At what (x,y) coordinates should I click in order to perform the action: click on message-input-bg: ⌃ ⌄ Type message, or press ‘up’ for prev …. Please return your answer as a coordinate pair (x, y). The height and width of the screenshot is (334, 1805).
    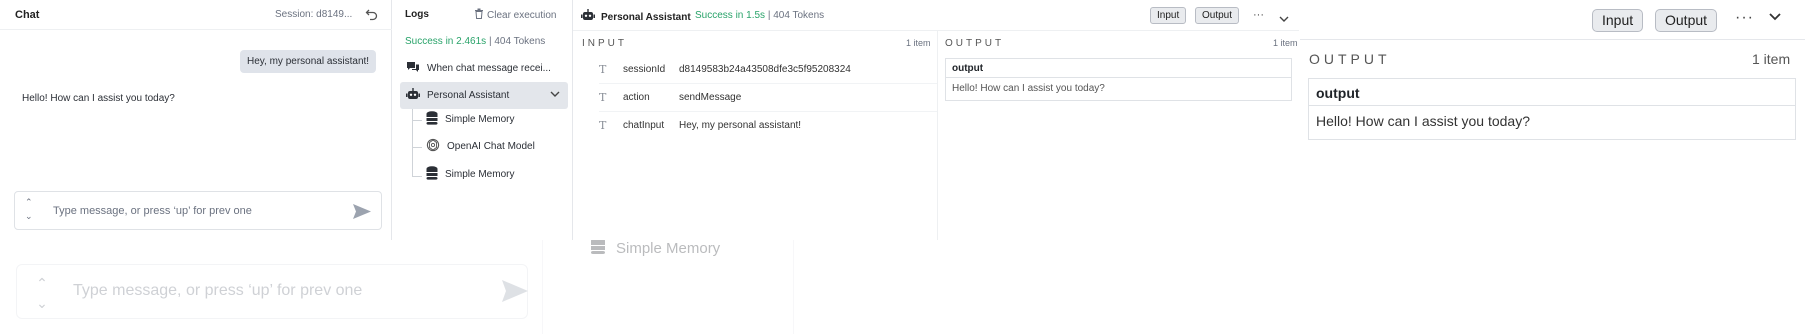
    Looking at the image, I should click on (272, 291).